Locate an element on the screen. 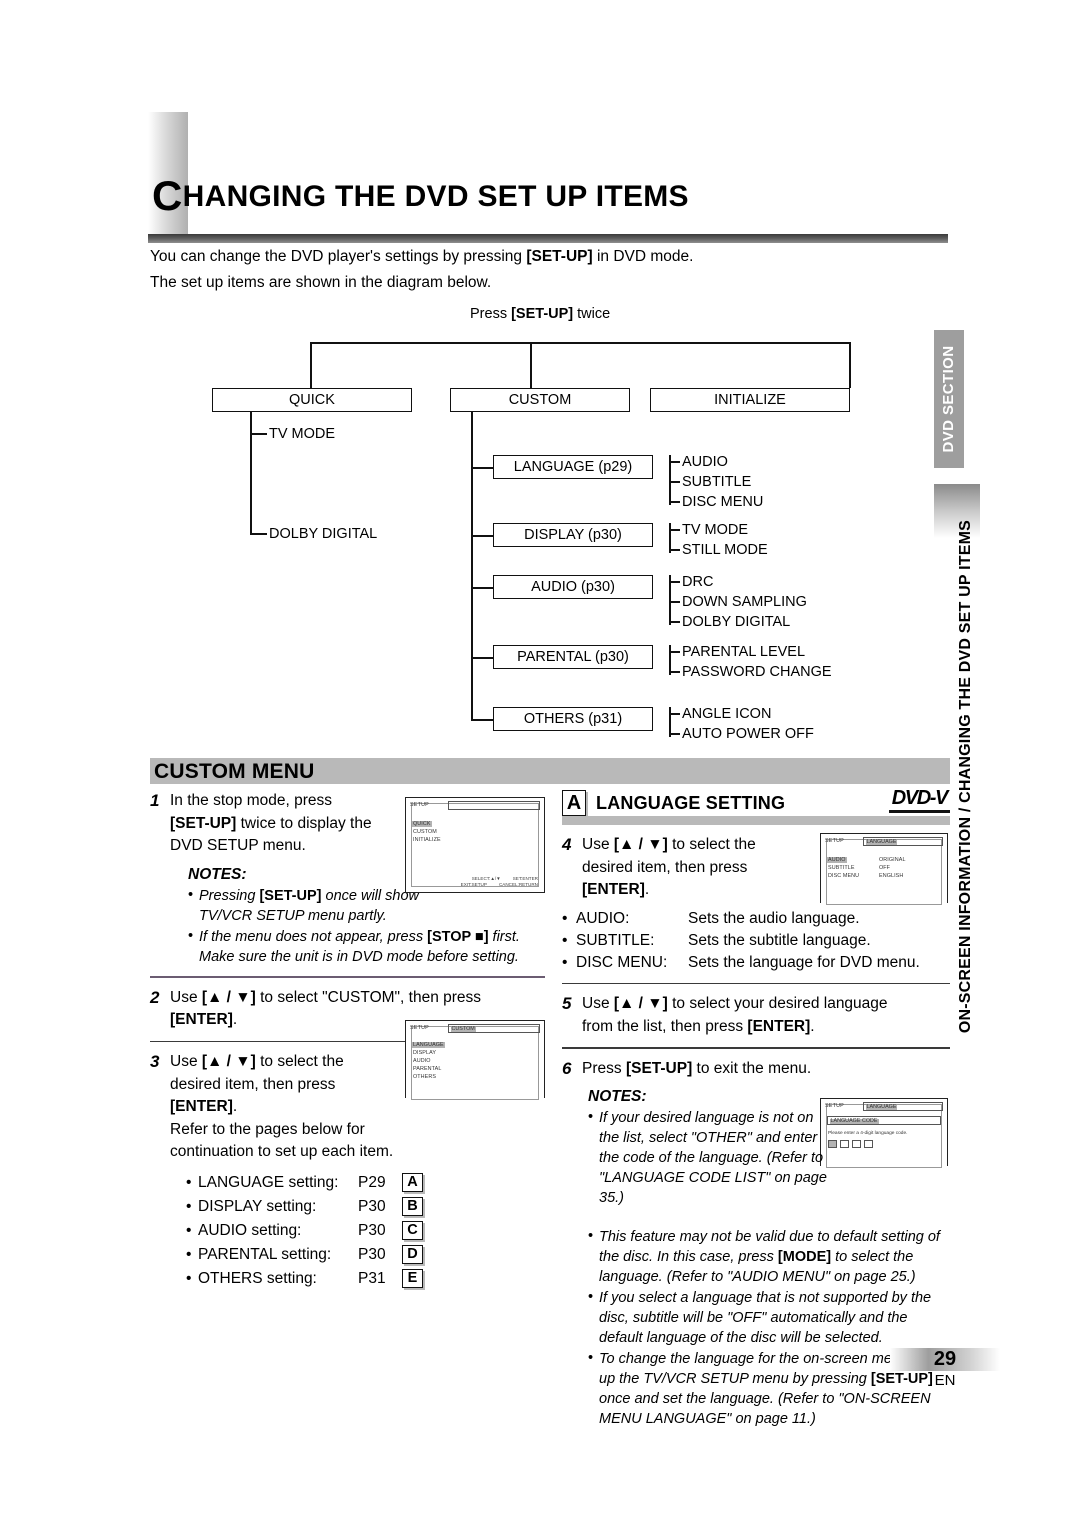 This screenshot has width=1080, height=1528. audio-leaf-down-sampling: DOWN SAMPLING is located at coordinates (744, 602).